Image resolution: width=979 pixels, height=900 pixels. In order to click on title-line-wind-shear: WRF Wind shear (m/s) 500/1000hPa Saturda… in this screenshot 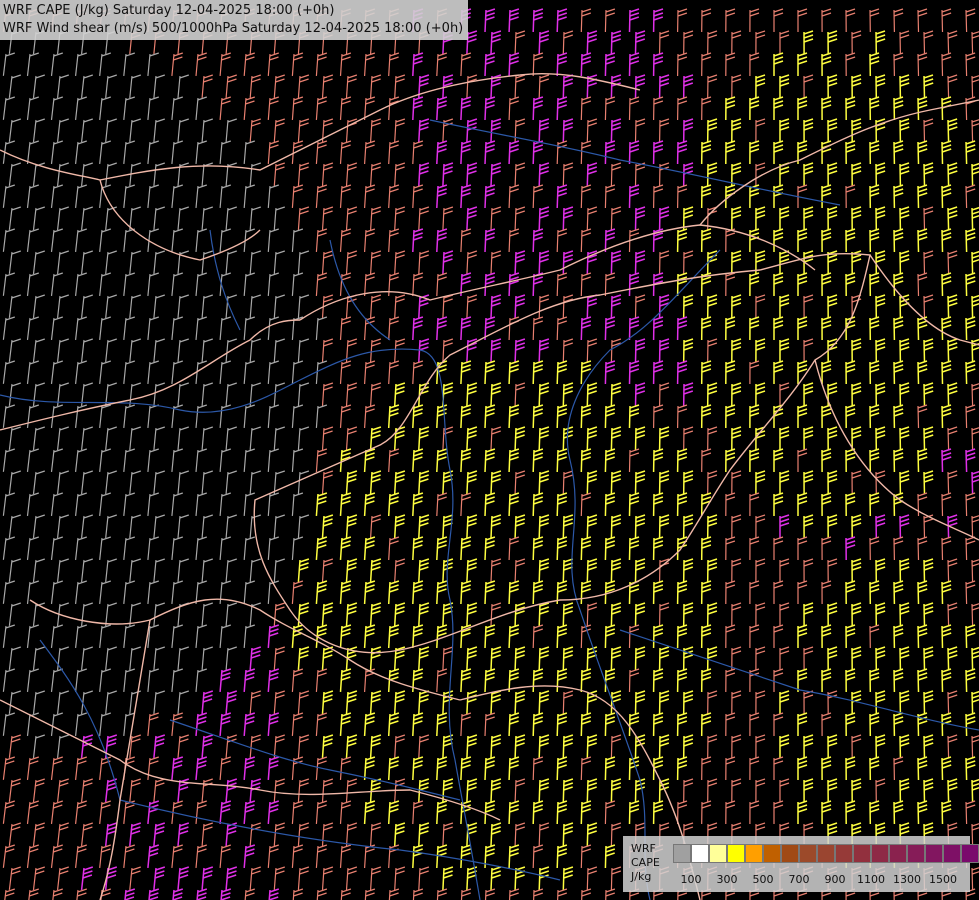, I will do `click(233, 28)`.